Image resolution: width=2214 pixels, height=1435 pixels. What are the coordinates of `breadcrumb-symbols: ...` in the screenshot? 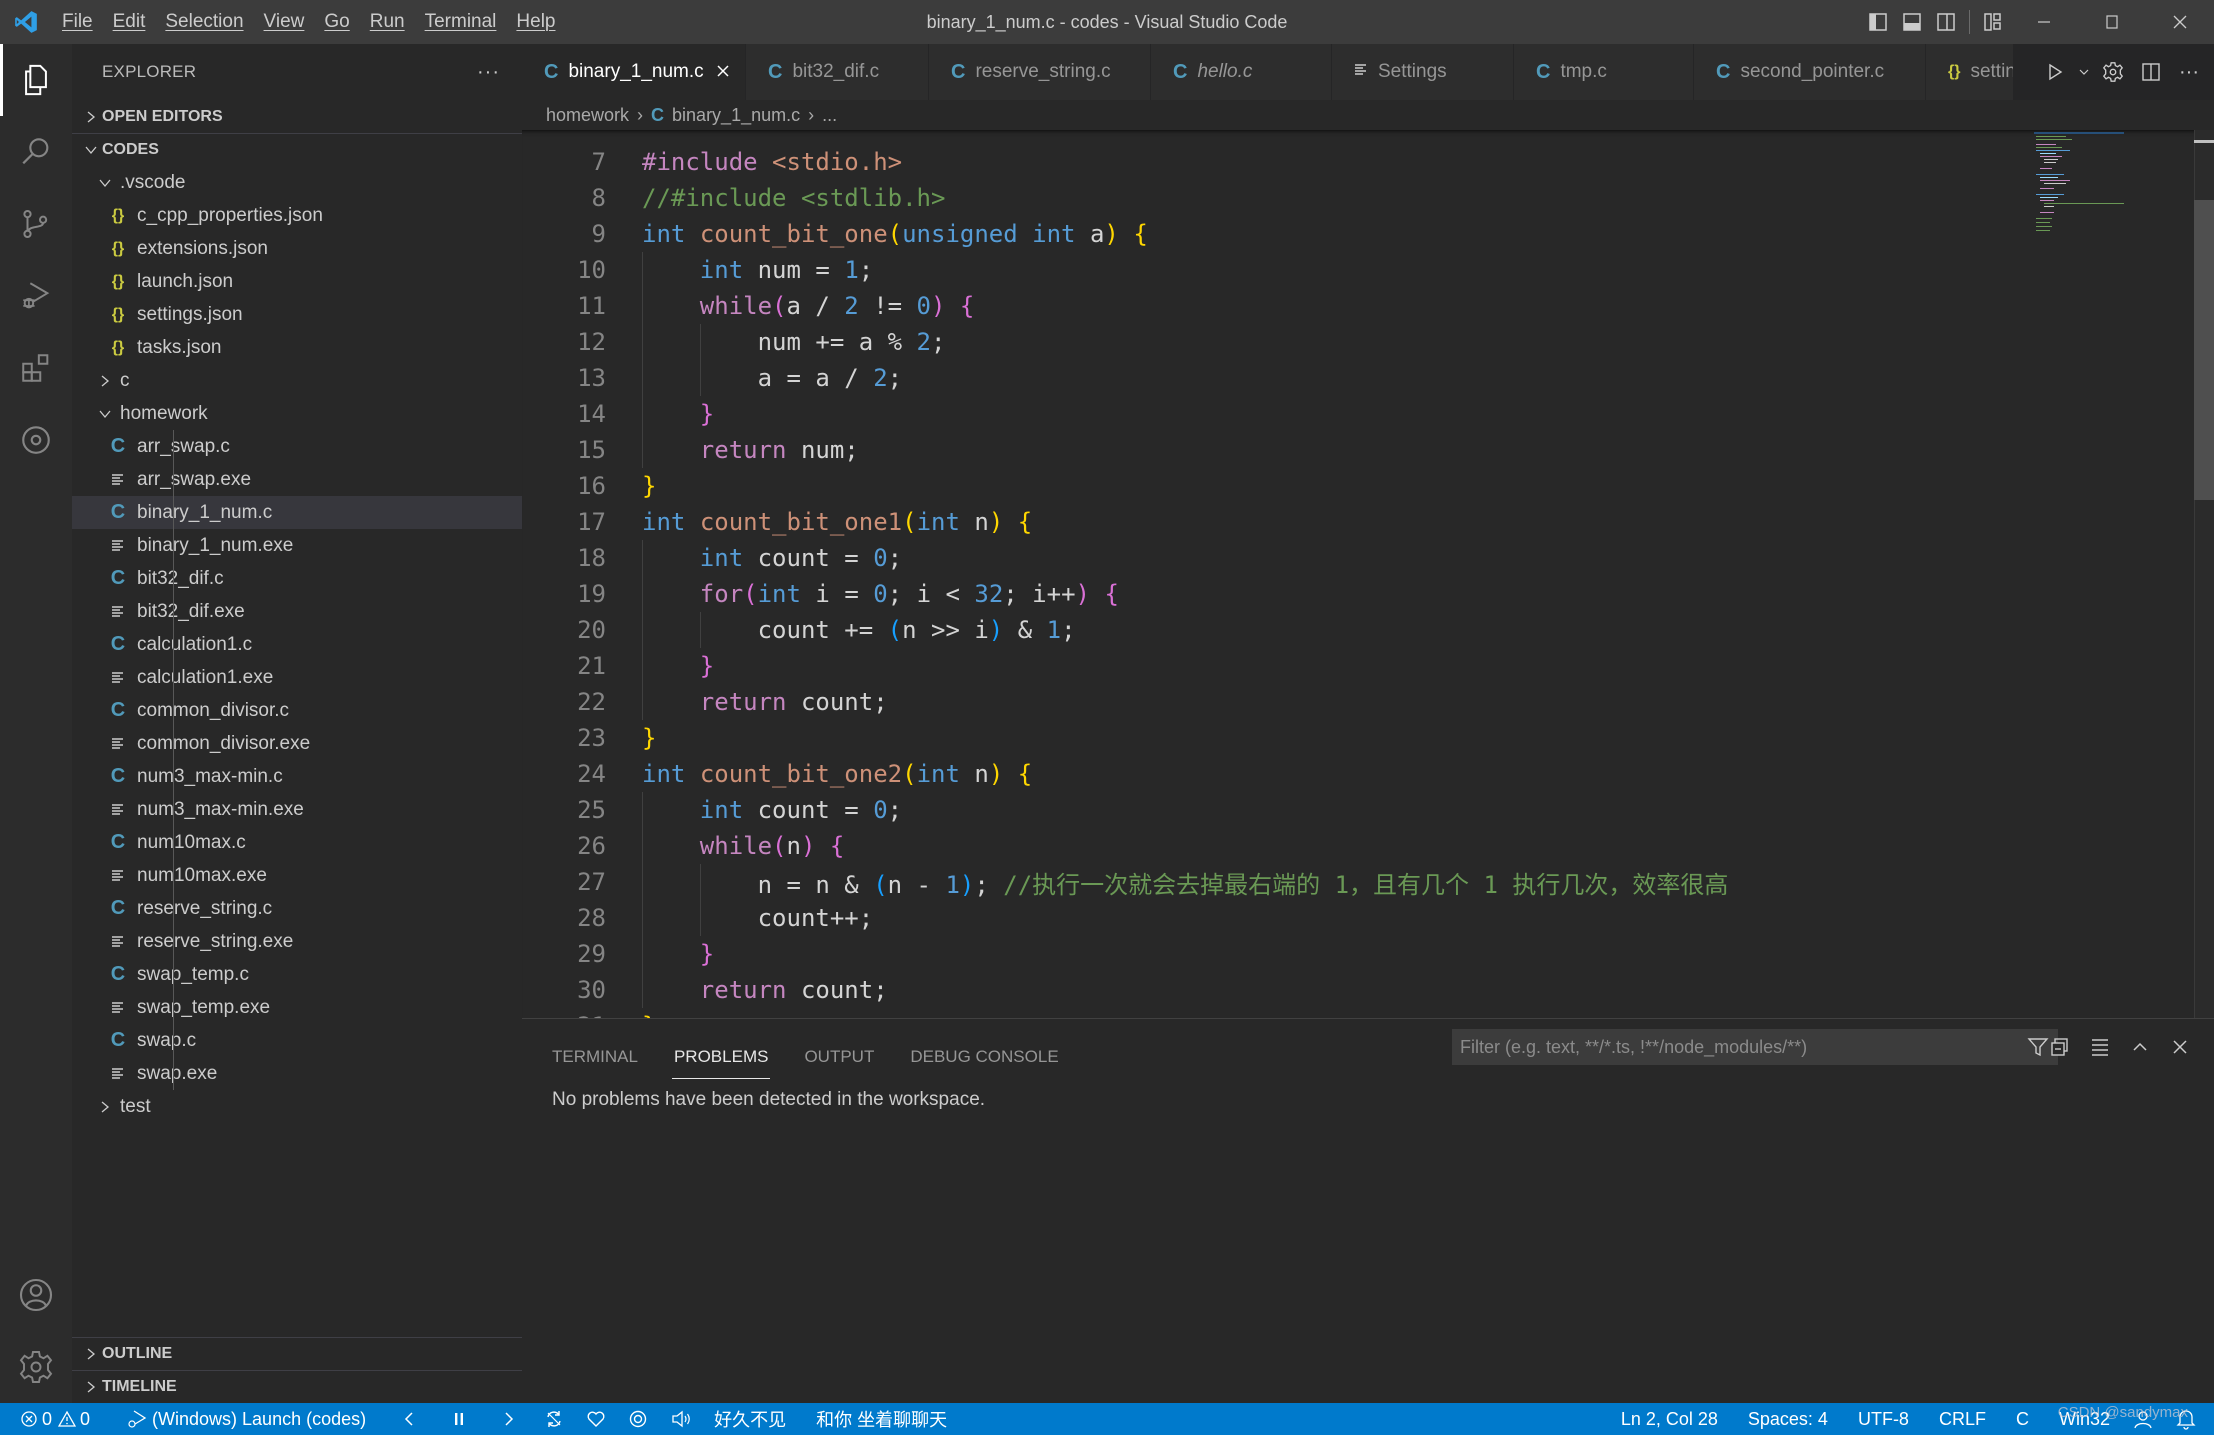 It's located at (829, 115).